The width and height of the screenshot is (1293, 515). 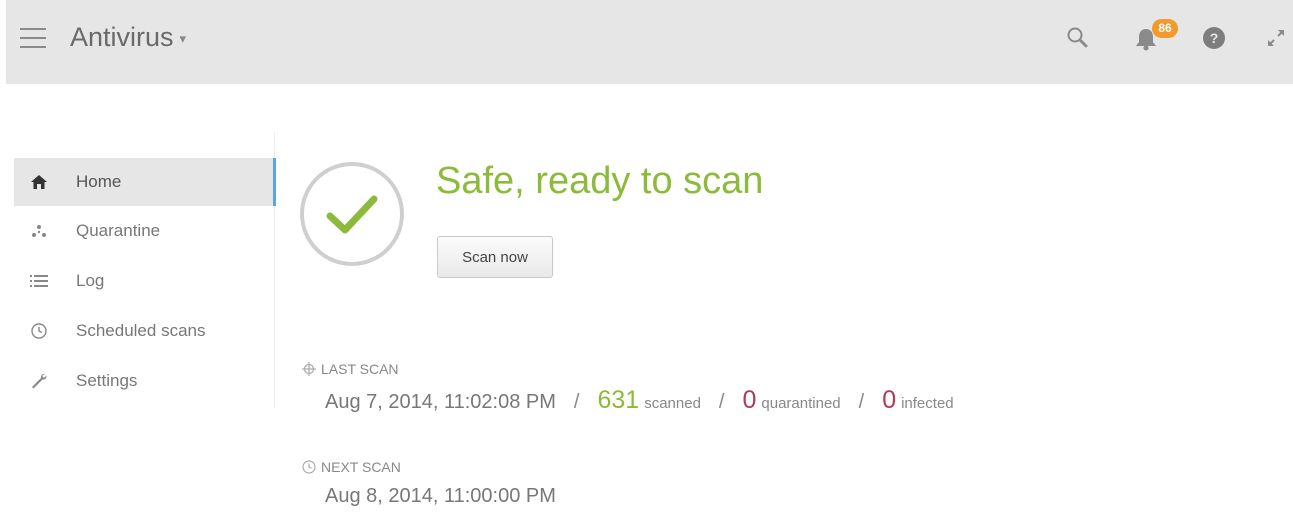 What do you see at coordinates (600, 181) in the screenshot?
I see `status-title: Safe, ready to scan` at bounding box center [600, 181].